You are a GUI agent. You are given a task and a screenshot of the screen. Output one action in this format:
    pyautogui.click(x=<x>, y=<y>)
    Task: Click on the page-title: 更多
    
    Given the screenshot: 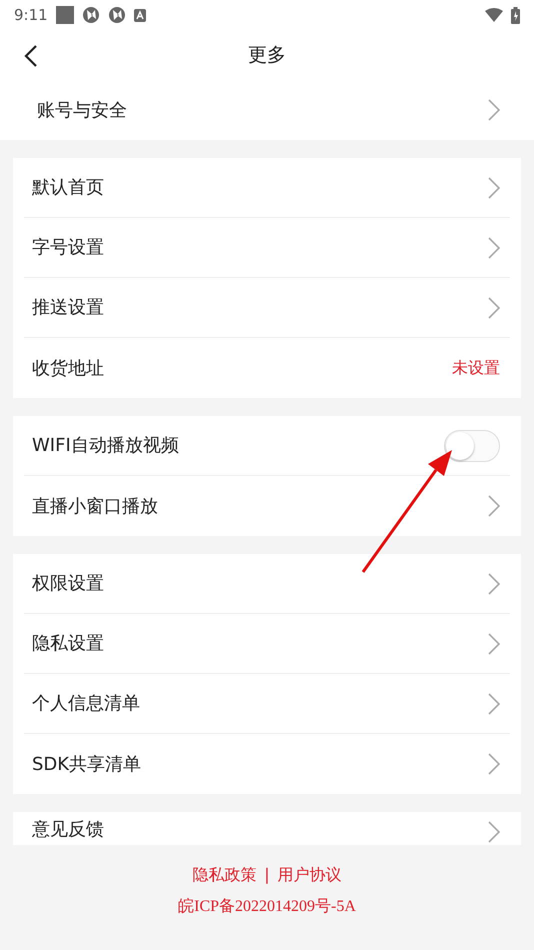 What is the action you would take?
    pyautogui.click(x=267, y=55)
    